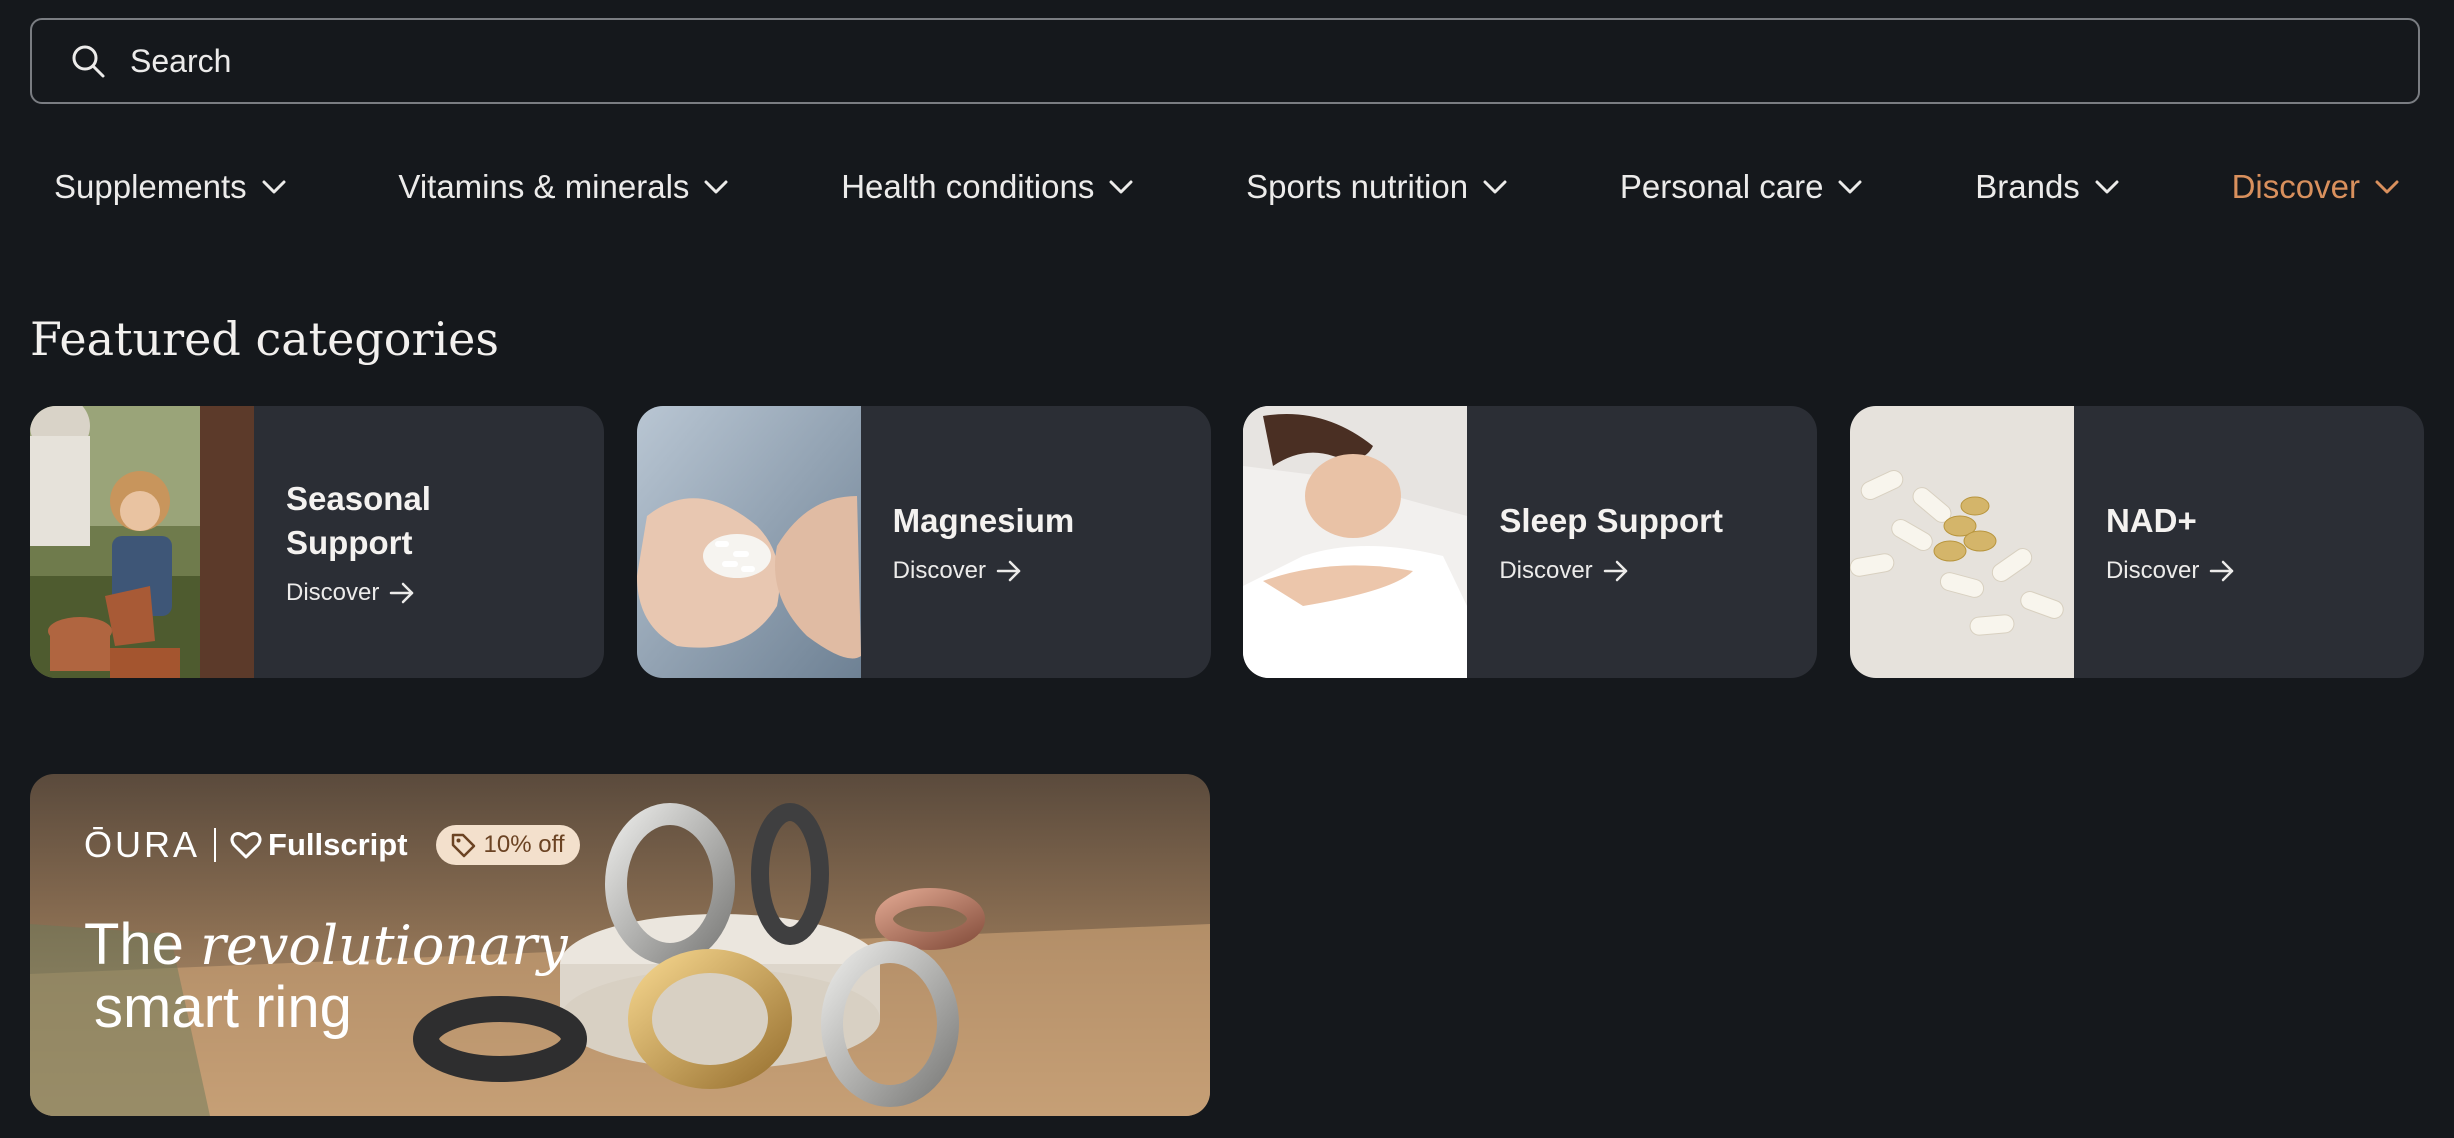 This screenshot has width=2454, height=1138. What do you see at coordinates (150, 186) in the screenshot?
I see `nav-item-label: Supplements` at bounding box center [150, 186].